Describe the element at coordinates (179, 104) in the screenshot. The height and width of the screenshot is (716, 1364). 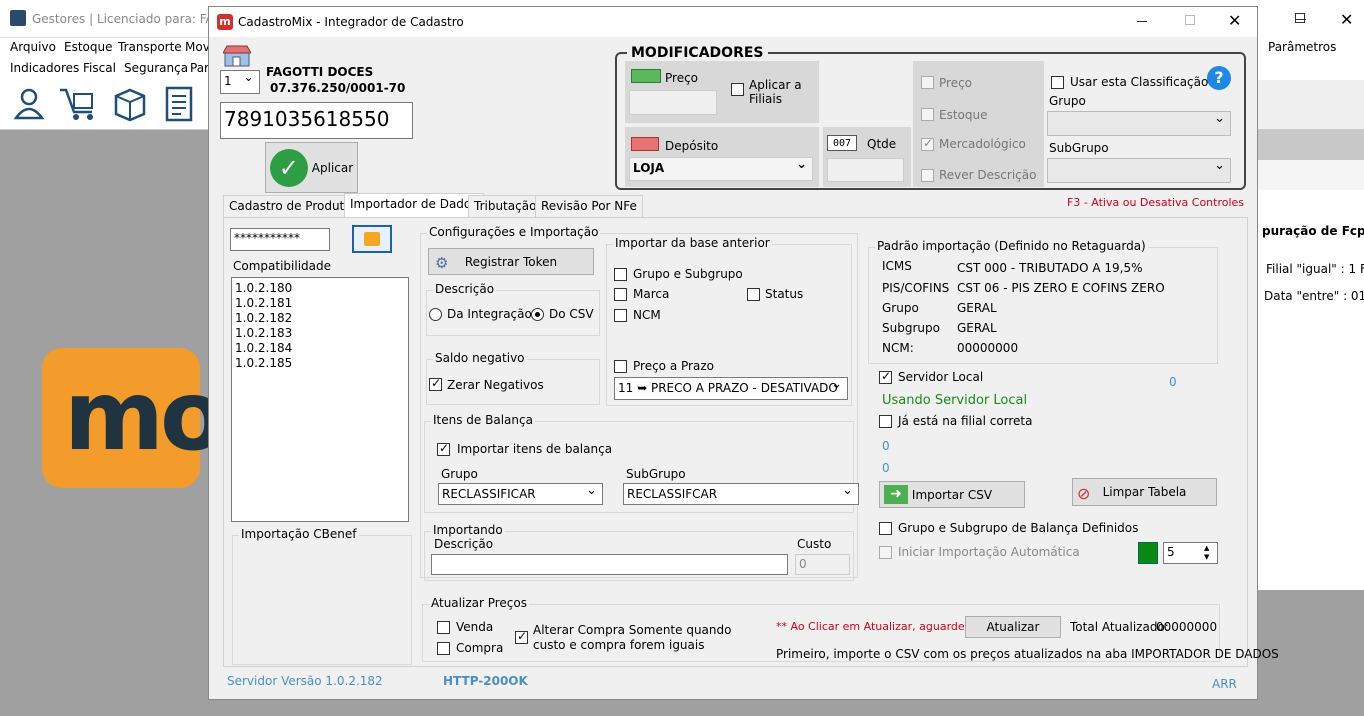
I see `document-icon` at that location.